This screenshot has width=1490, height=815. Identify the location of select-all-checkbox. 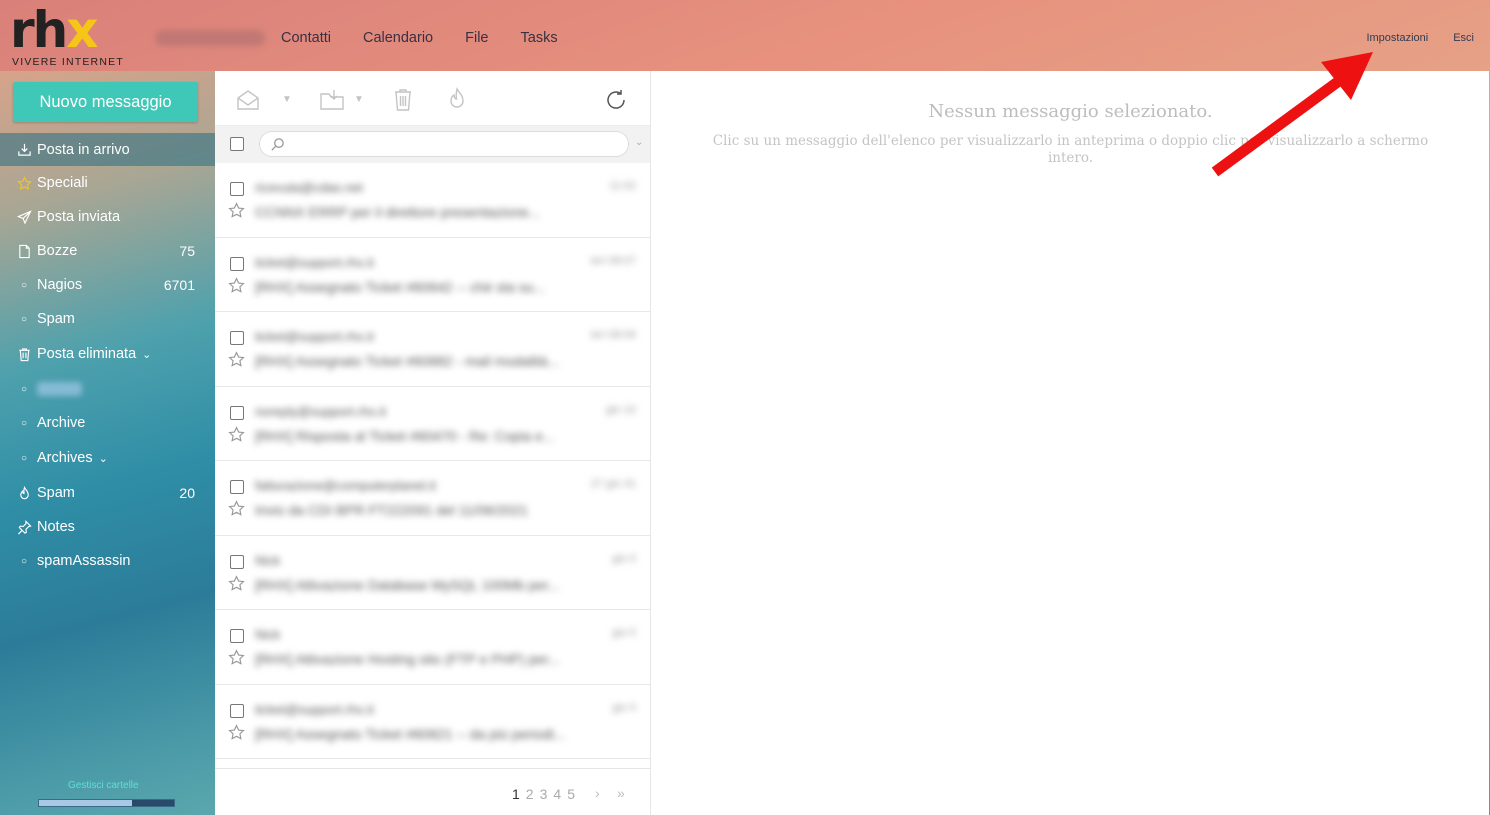
(237, 144).